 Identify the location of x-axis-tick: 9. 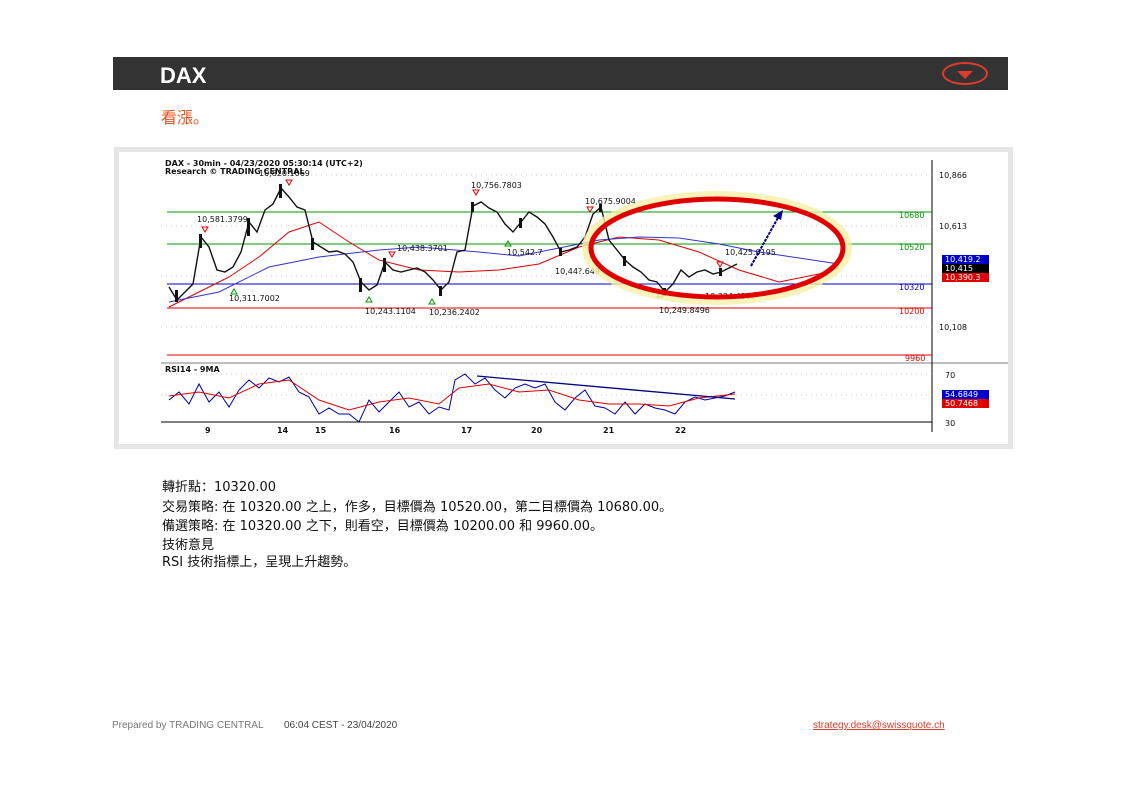
(208, 430).